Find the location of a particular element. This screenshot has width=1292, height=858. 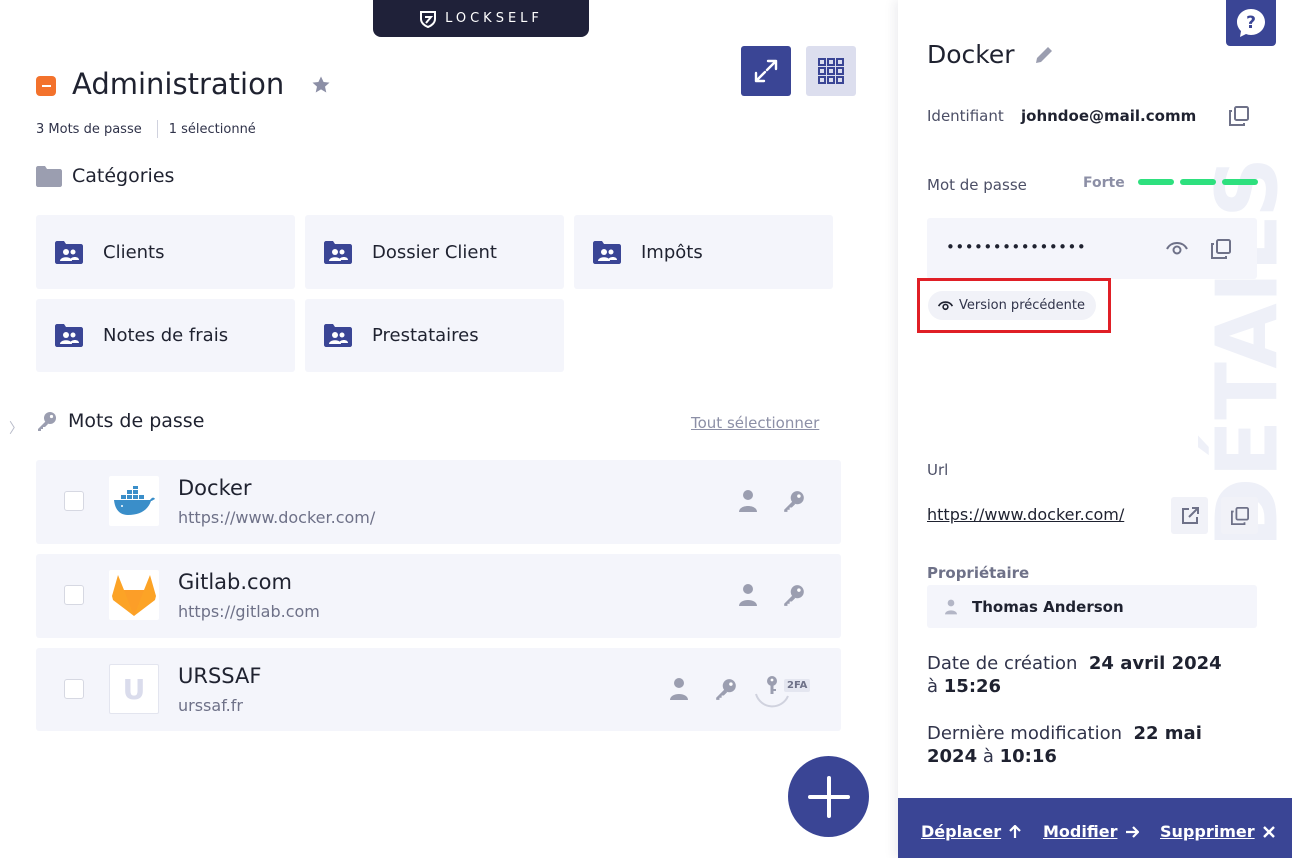

edit-button: Modifier is located at coordinates (1091, 831).